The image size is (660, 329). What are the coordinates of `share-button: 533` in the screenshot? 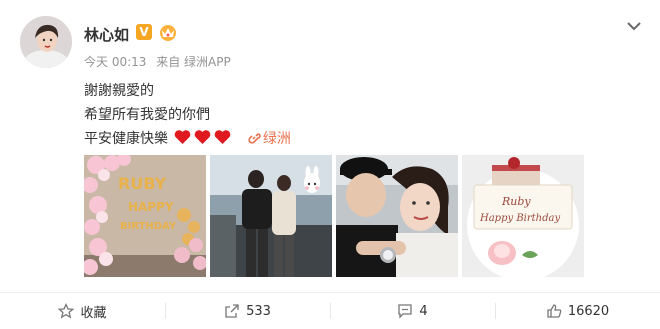 It's located at (247, 311).